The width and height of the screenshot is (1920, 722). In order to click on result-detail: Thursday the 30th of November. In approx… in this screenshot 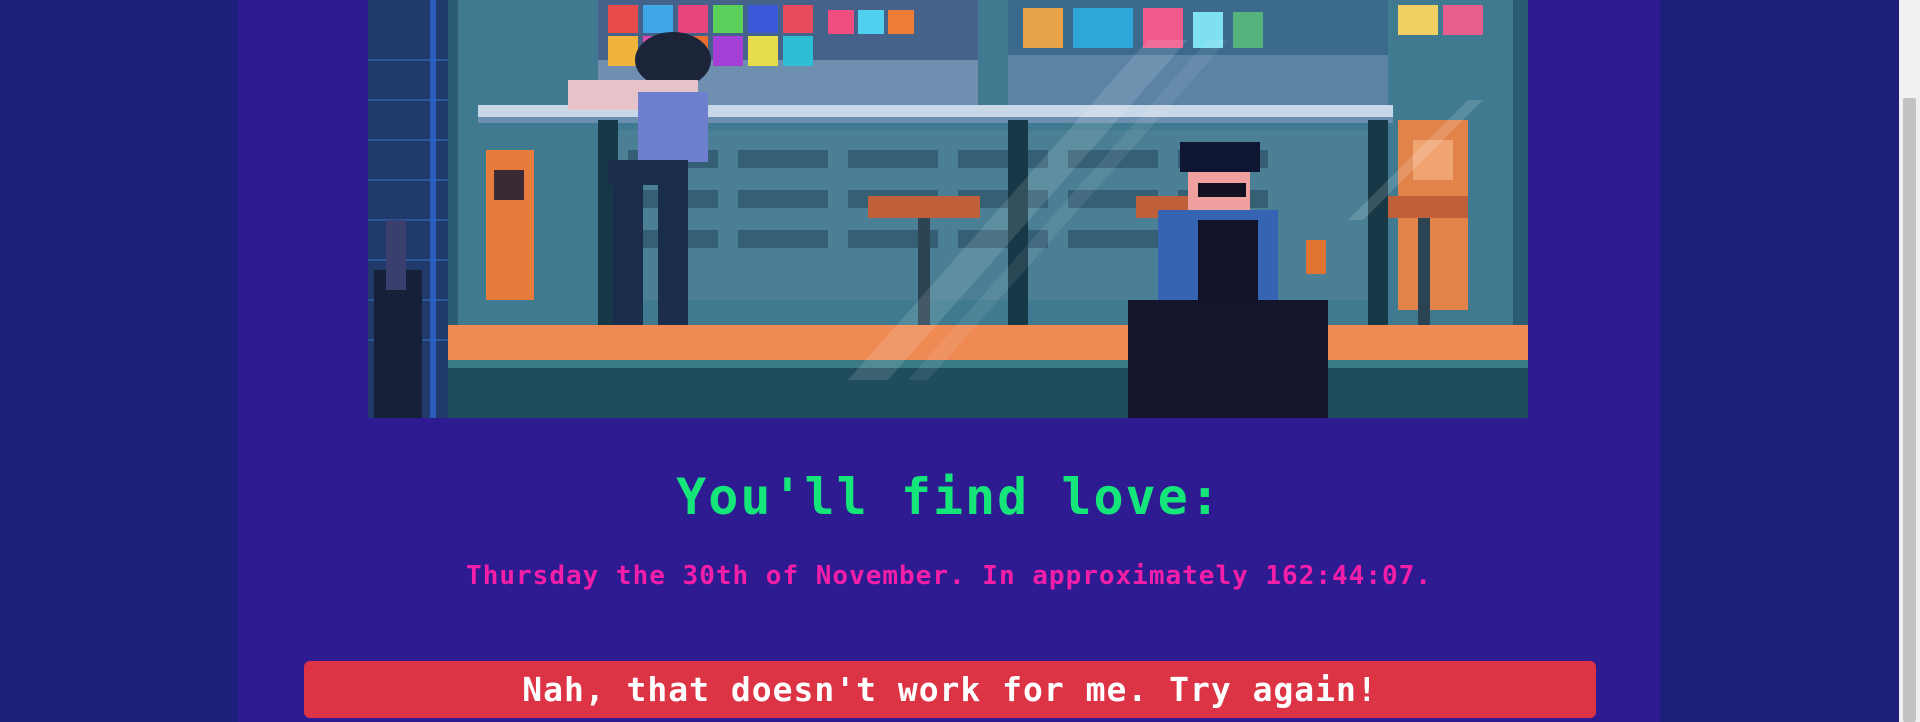, I will do `click(949, 576)`.